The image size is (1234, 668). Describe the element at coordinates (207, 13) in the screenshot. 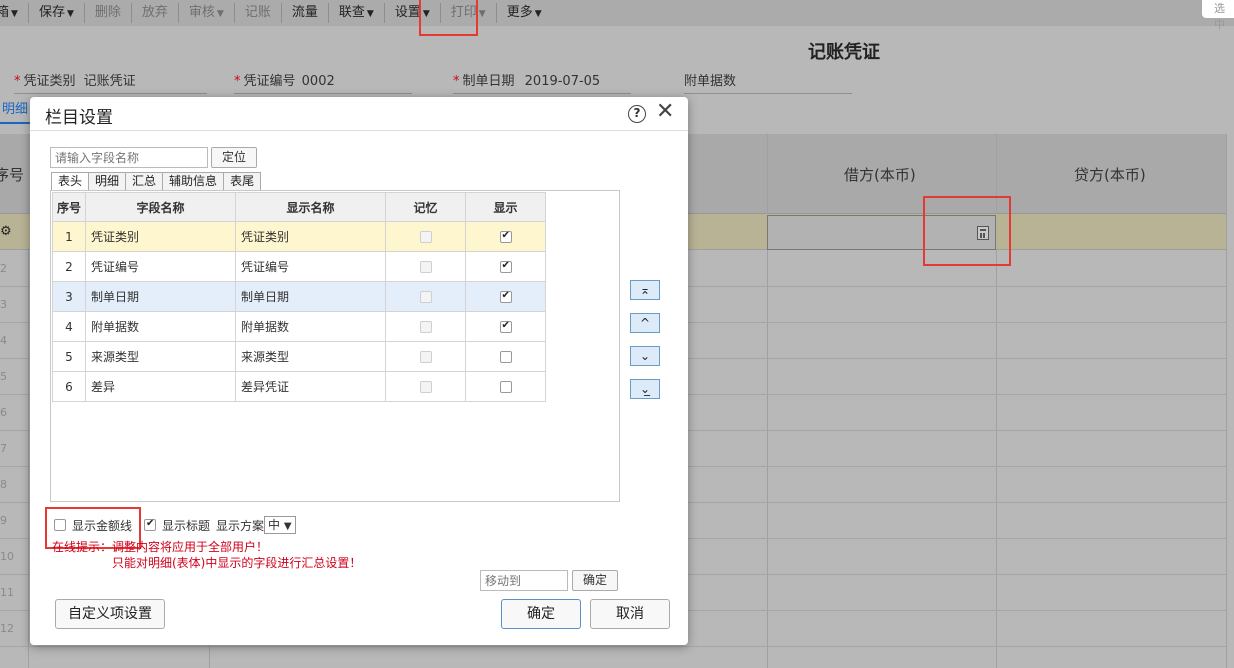

I see `toolbar-item-4: 审核 ▼` at that location.